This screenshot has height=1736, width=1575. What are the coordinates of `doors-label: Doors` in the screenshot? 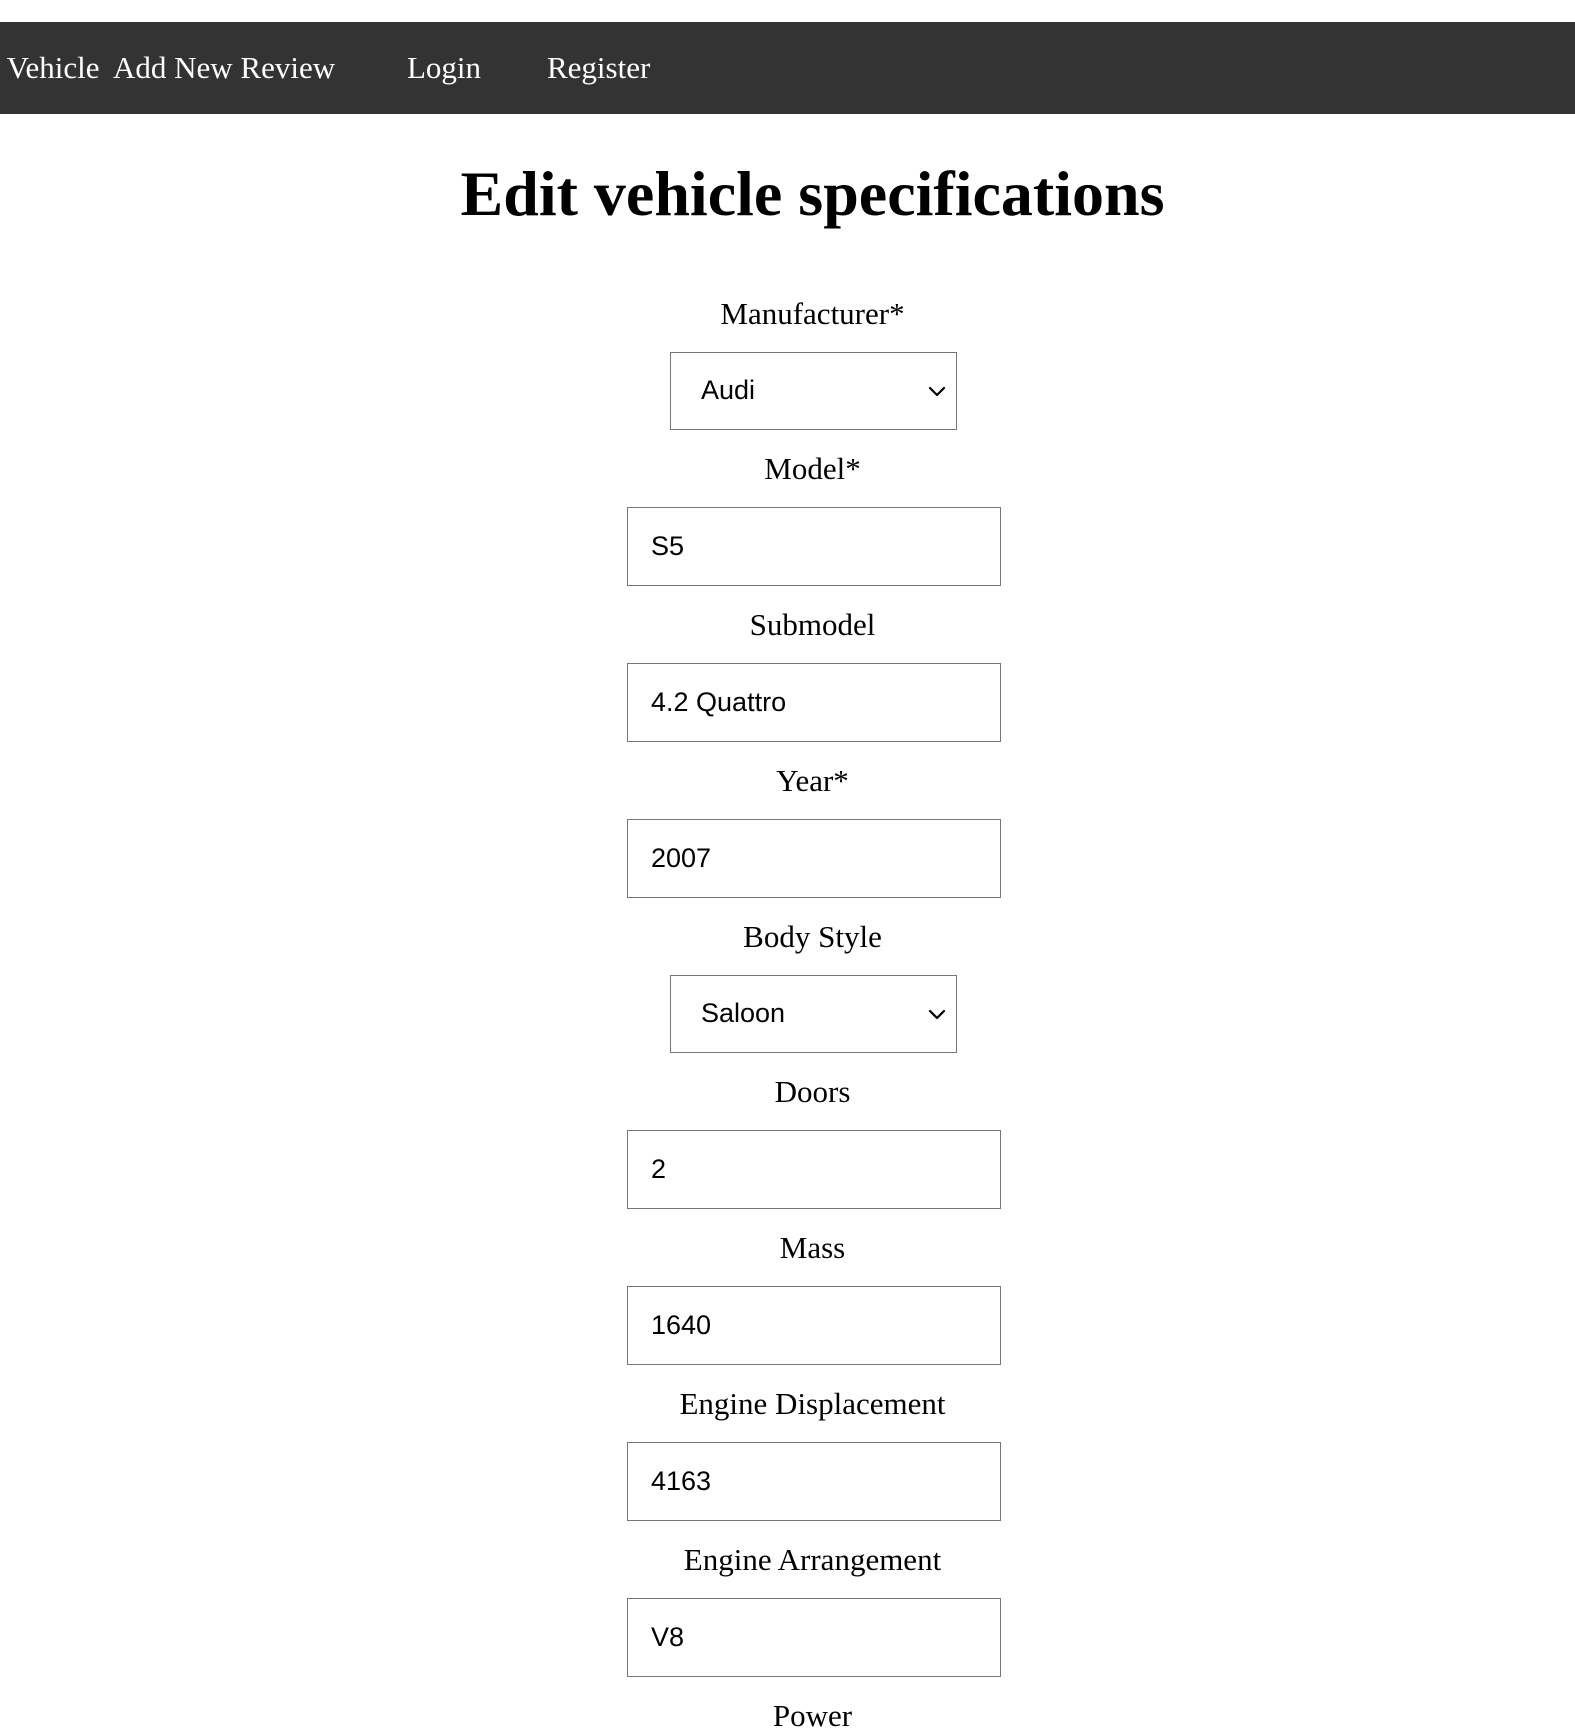 It's located at (812, 1091).